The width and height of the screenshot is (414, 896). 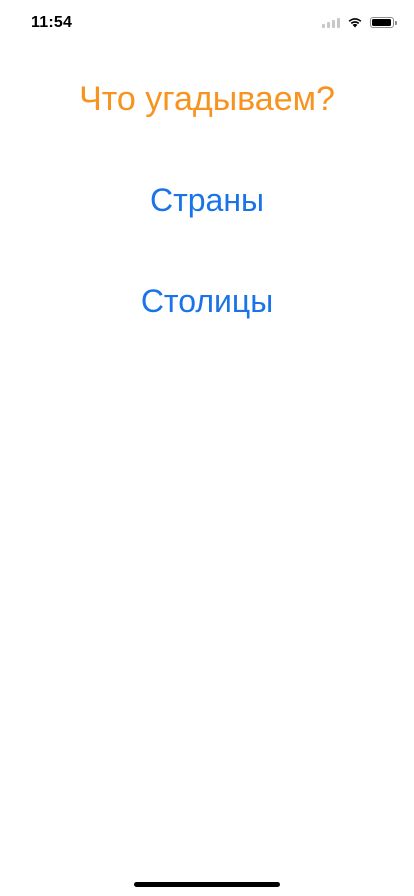 I want to click on capitals-button: Столицы, so click(x=207, y=301).